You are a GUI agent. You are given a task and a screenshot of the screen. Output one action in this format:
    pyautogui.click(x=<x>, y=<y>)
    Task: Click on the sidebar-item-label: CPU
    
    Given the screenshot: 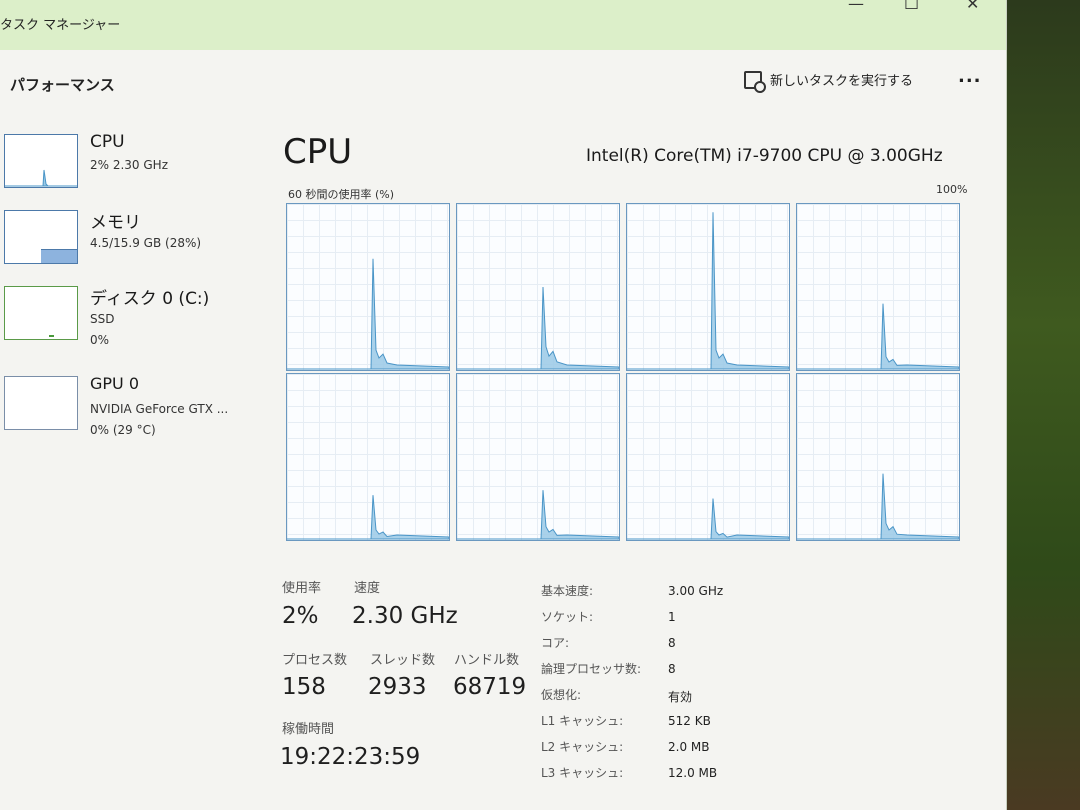 What is the action you would take?
    pyautogui.click(x=107, y=142)
    